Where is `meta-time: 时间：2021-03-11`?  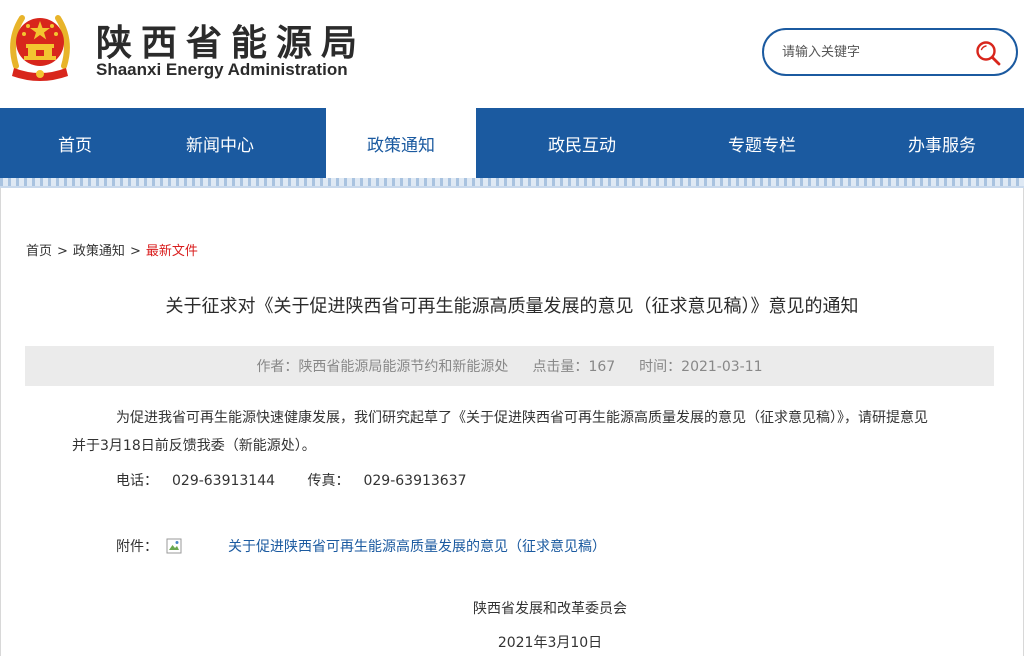 meta-time: 时间：2021-03-11 is located at coordinates (700, 366).